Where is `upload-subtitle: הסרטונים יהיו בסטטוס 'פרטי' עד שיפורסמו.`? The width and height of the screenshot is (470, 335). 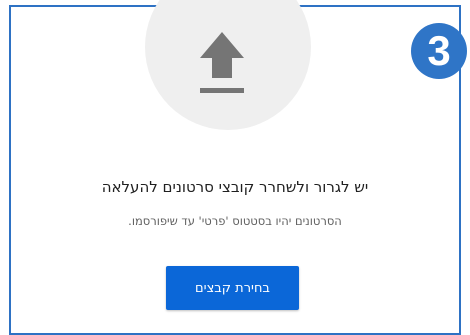 upload-subtitle: הסרטונים יהיו בסטטוס 'פרטי' עד שיפורסמו. is located at coordinates (235, 221).